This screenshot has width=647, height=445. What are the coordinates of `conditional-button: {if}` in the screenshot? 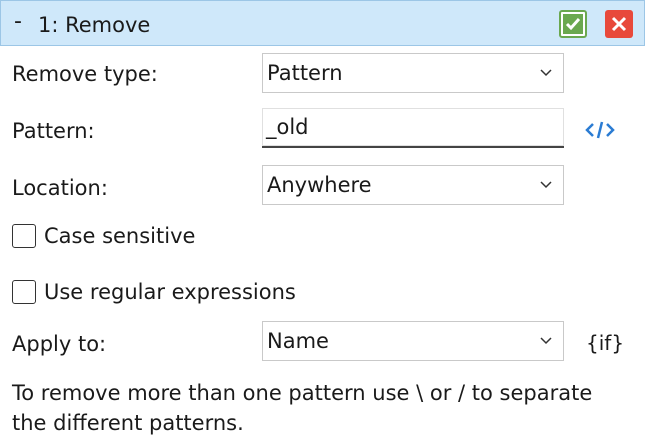 It's located at (605, 343).